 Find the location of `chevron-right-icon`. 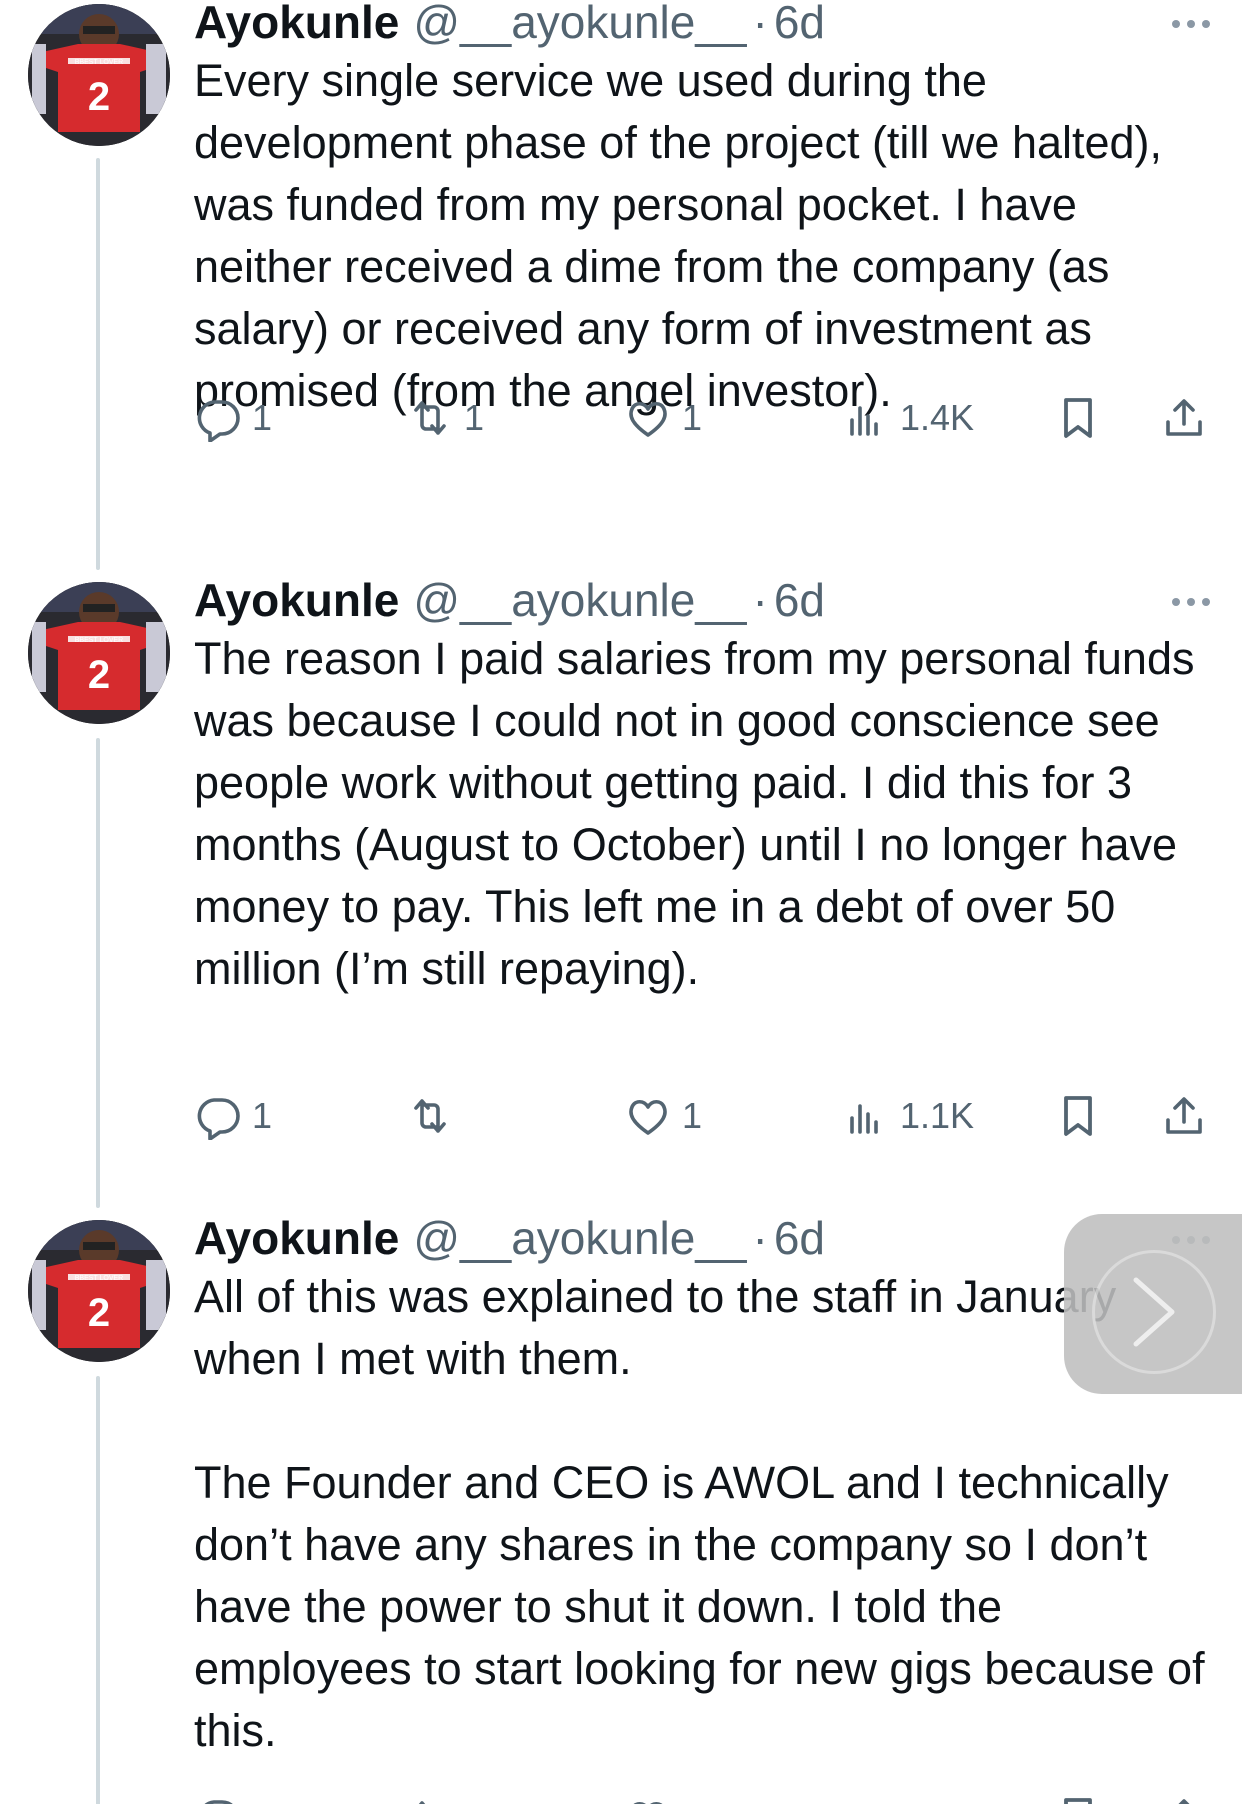

chevron-right-icon is located at coordinates (1154, 1312).